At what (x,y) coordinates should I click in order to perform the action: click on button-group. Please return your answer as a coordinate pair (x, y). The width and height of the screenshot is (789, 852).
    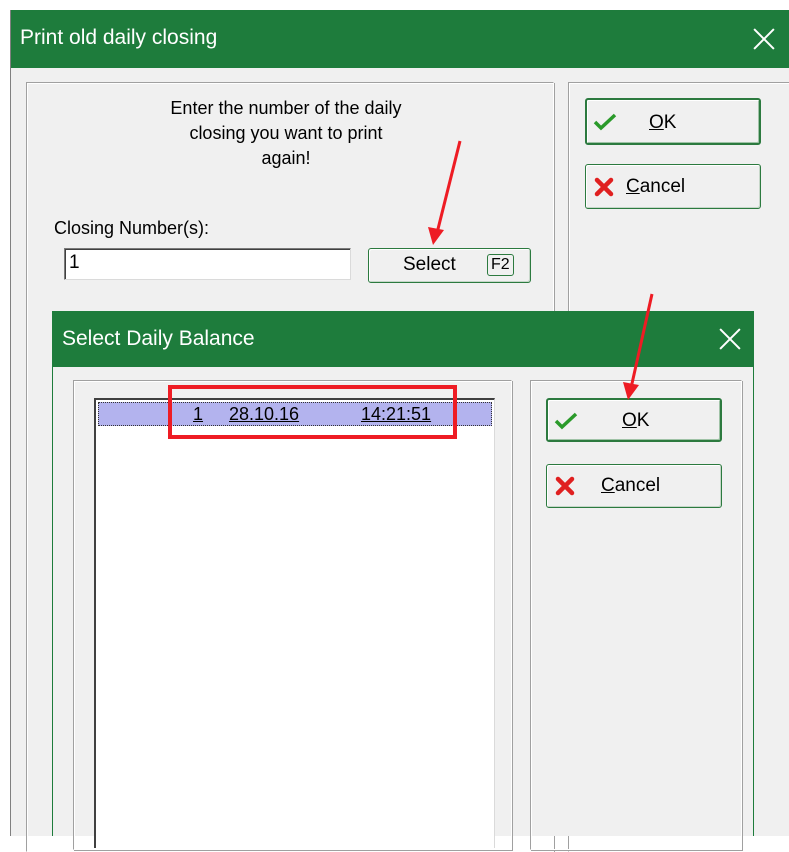
    Looking at the image, I should click on (636, 615).